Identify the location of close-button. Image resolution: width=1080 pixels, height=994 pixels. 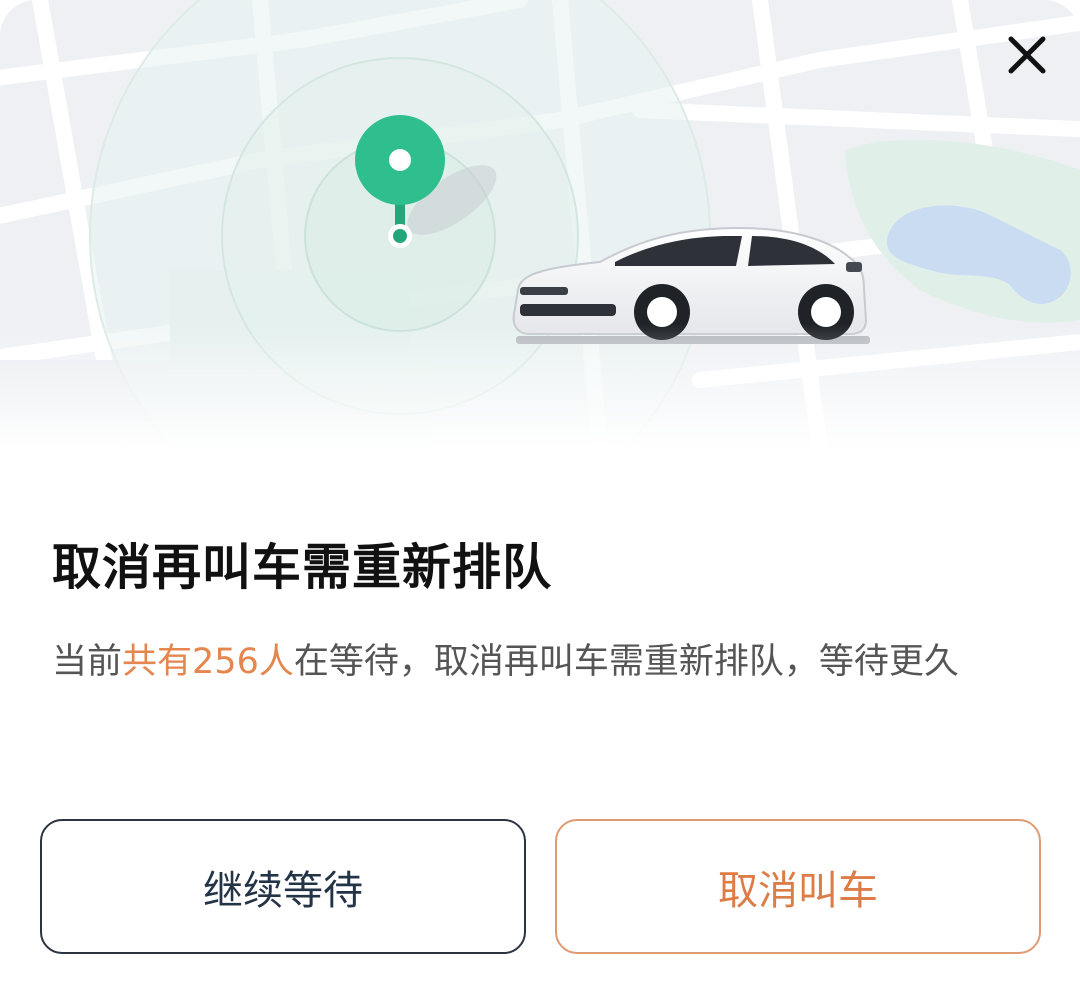
(1027, 54).